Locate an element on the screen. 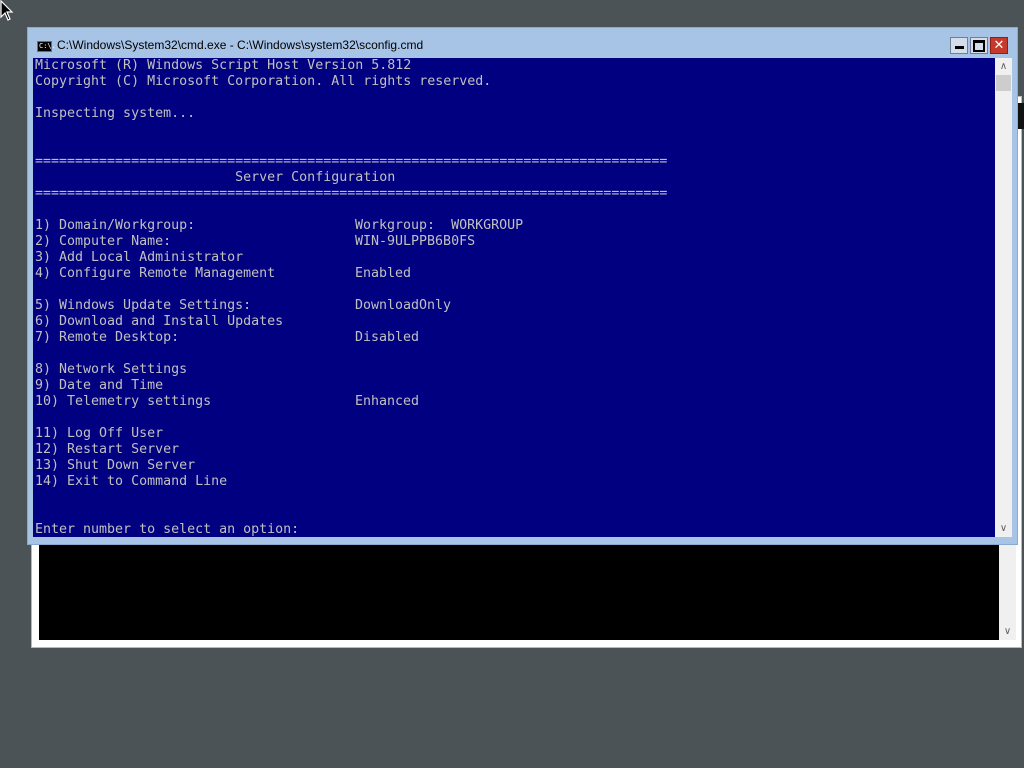 Image resolution: width=1024 pixels, height=768 pixels. menu-option: 2) Computer Name: WIN-9ULPPB6B0FS is located at coordinates (351, 242).